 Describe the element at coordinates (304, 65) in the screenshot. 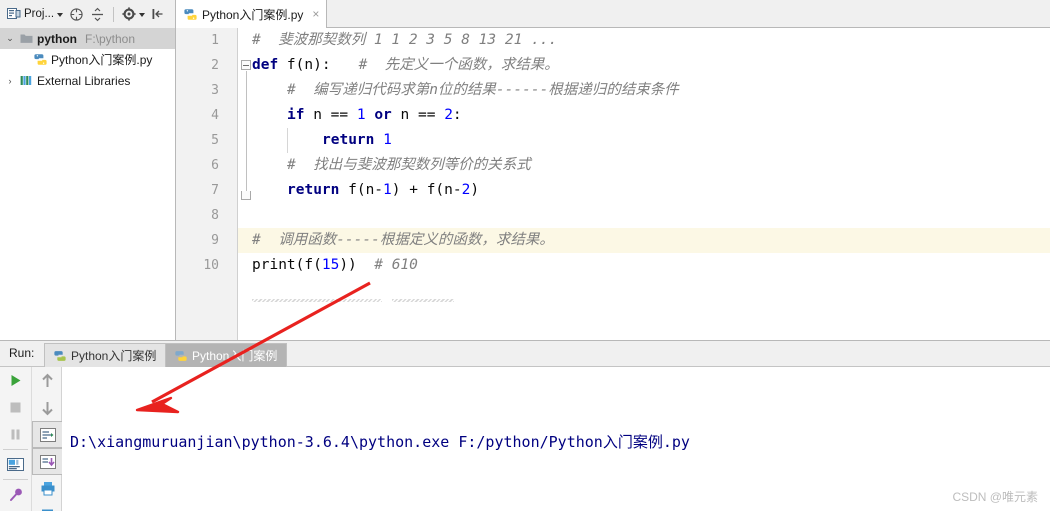

I see `code-token-signature: f(n):` at that location.